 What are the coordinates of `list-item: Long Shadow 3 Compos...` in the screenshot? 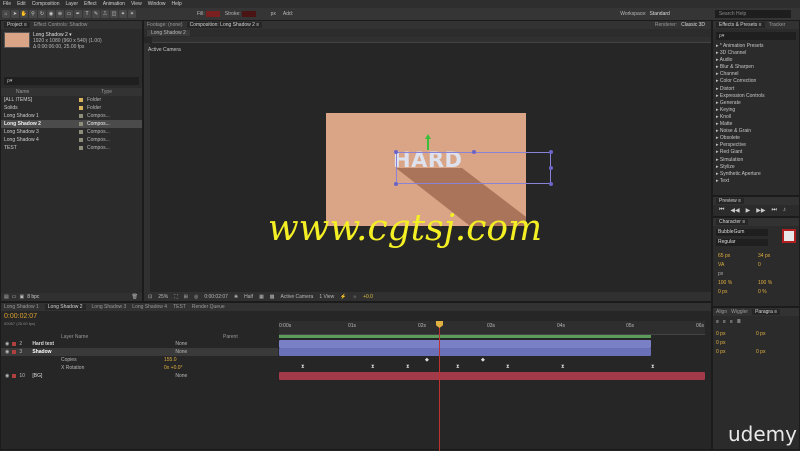 It's located at (71, 132).